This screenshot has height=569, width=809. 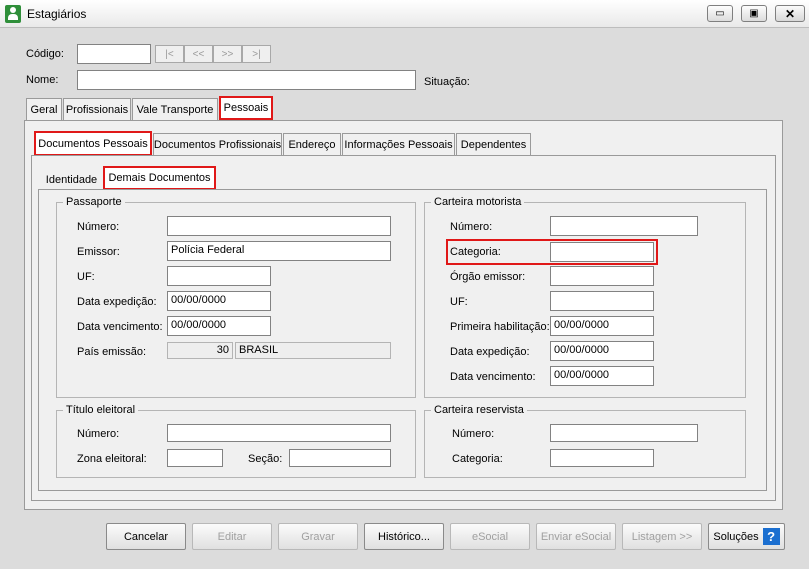 I want to click on tab-informacoes-pessoais: Informações Pessoais, so click(x=398, y=144).